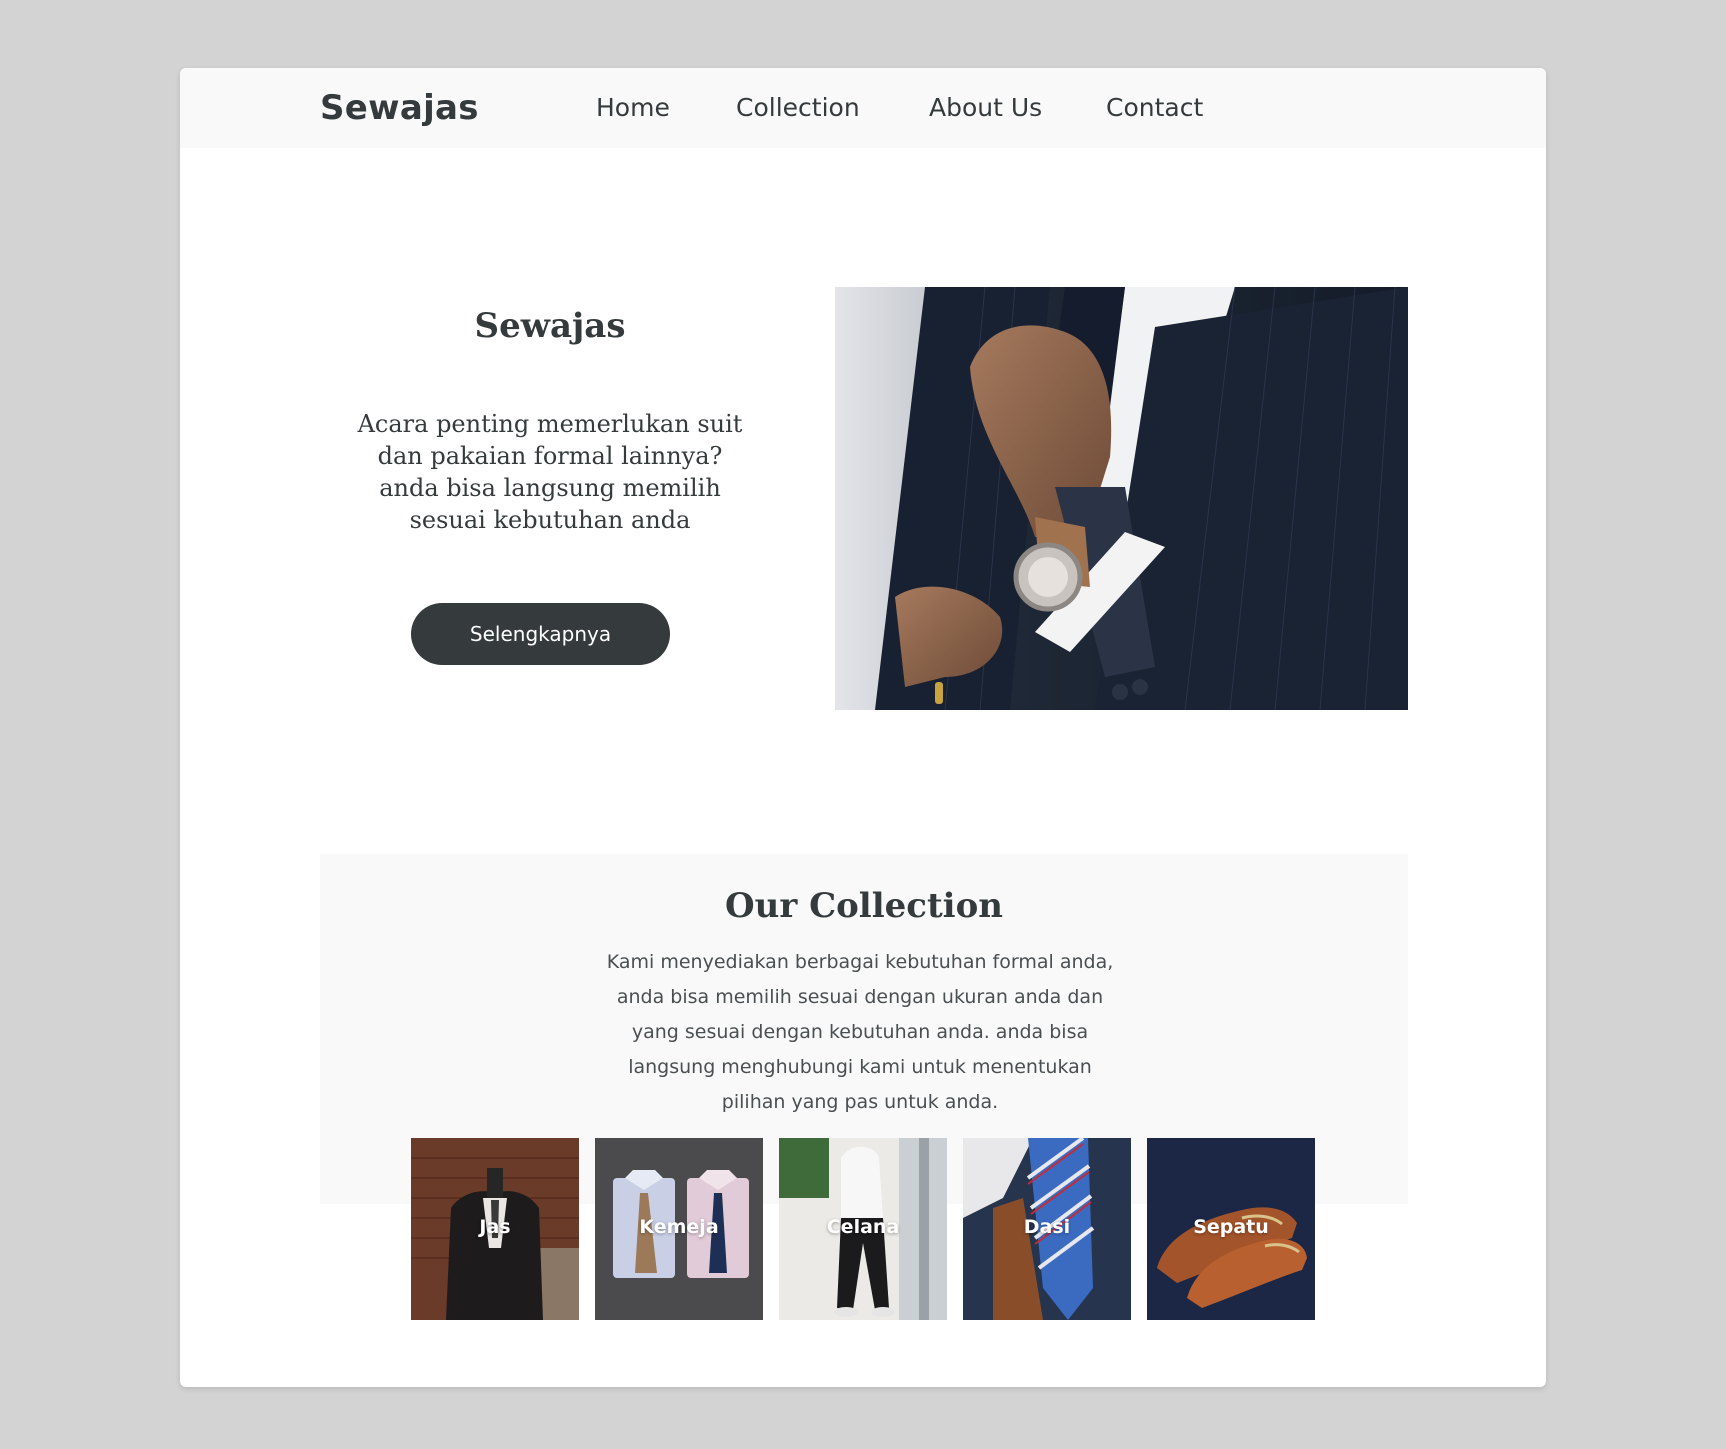  Describe the element at coordinates (633, 107) in the screenshot. I see `nav-link-home: Home` at that location.